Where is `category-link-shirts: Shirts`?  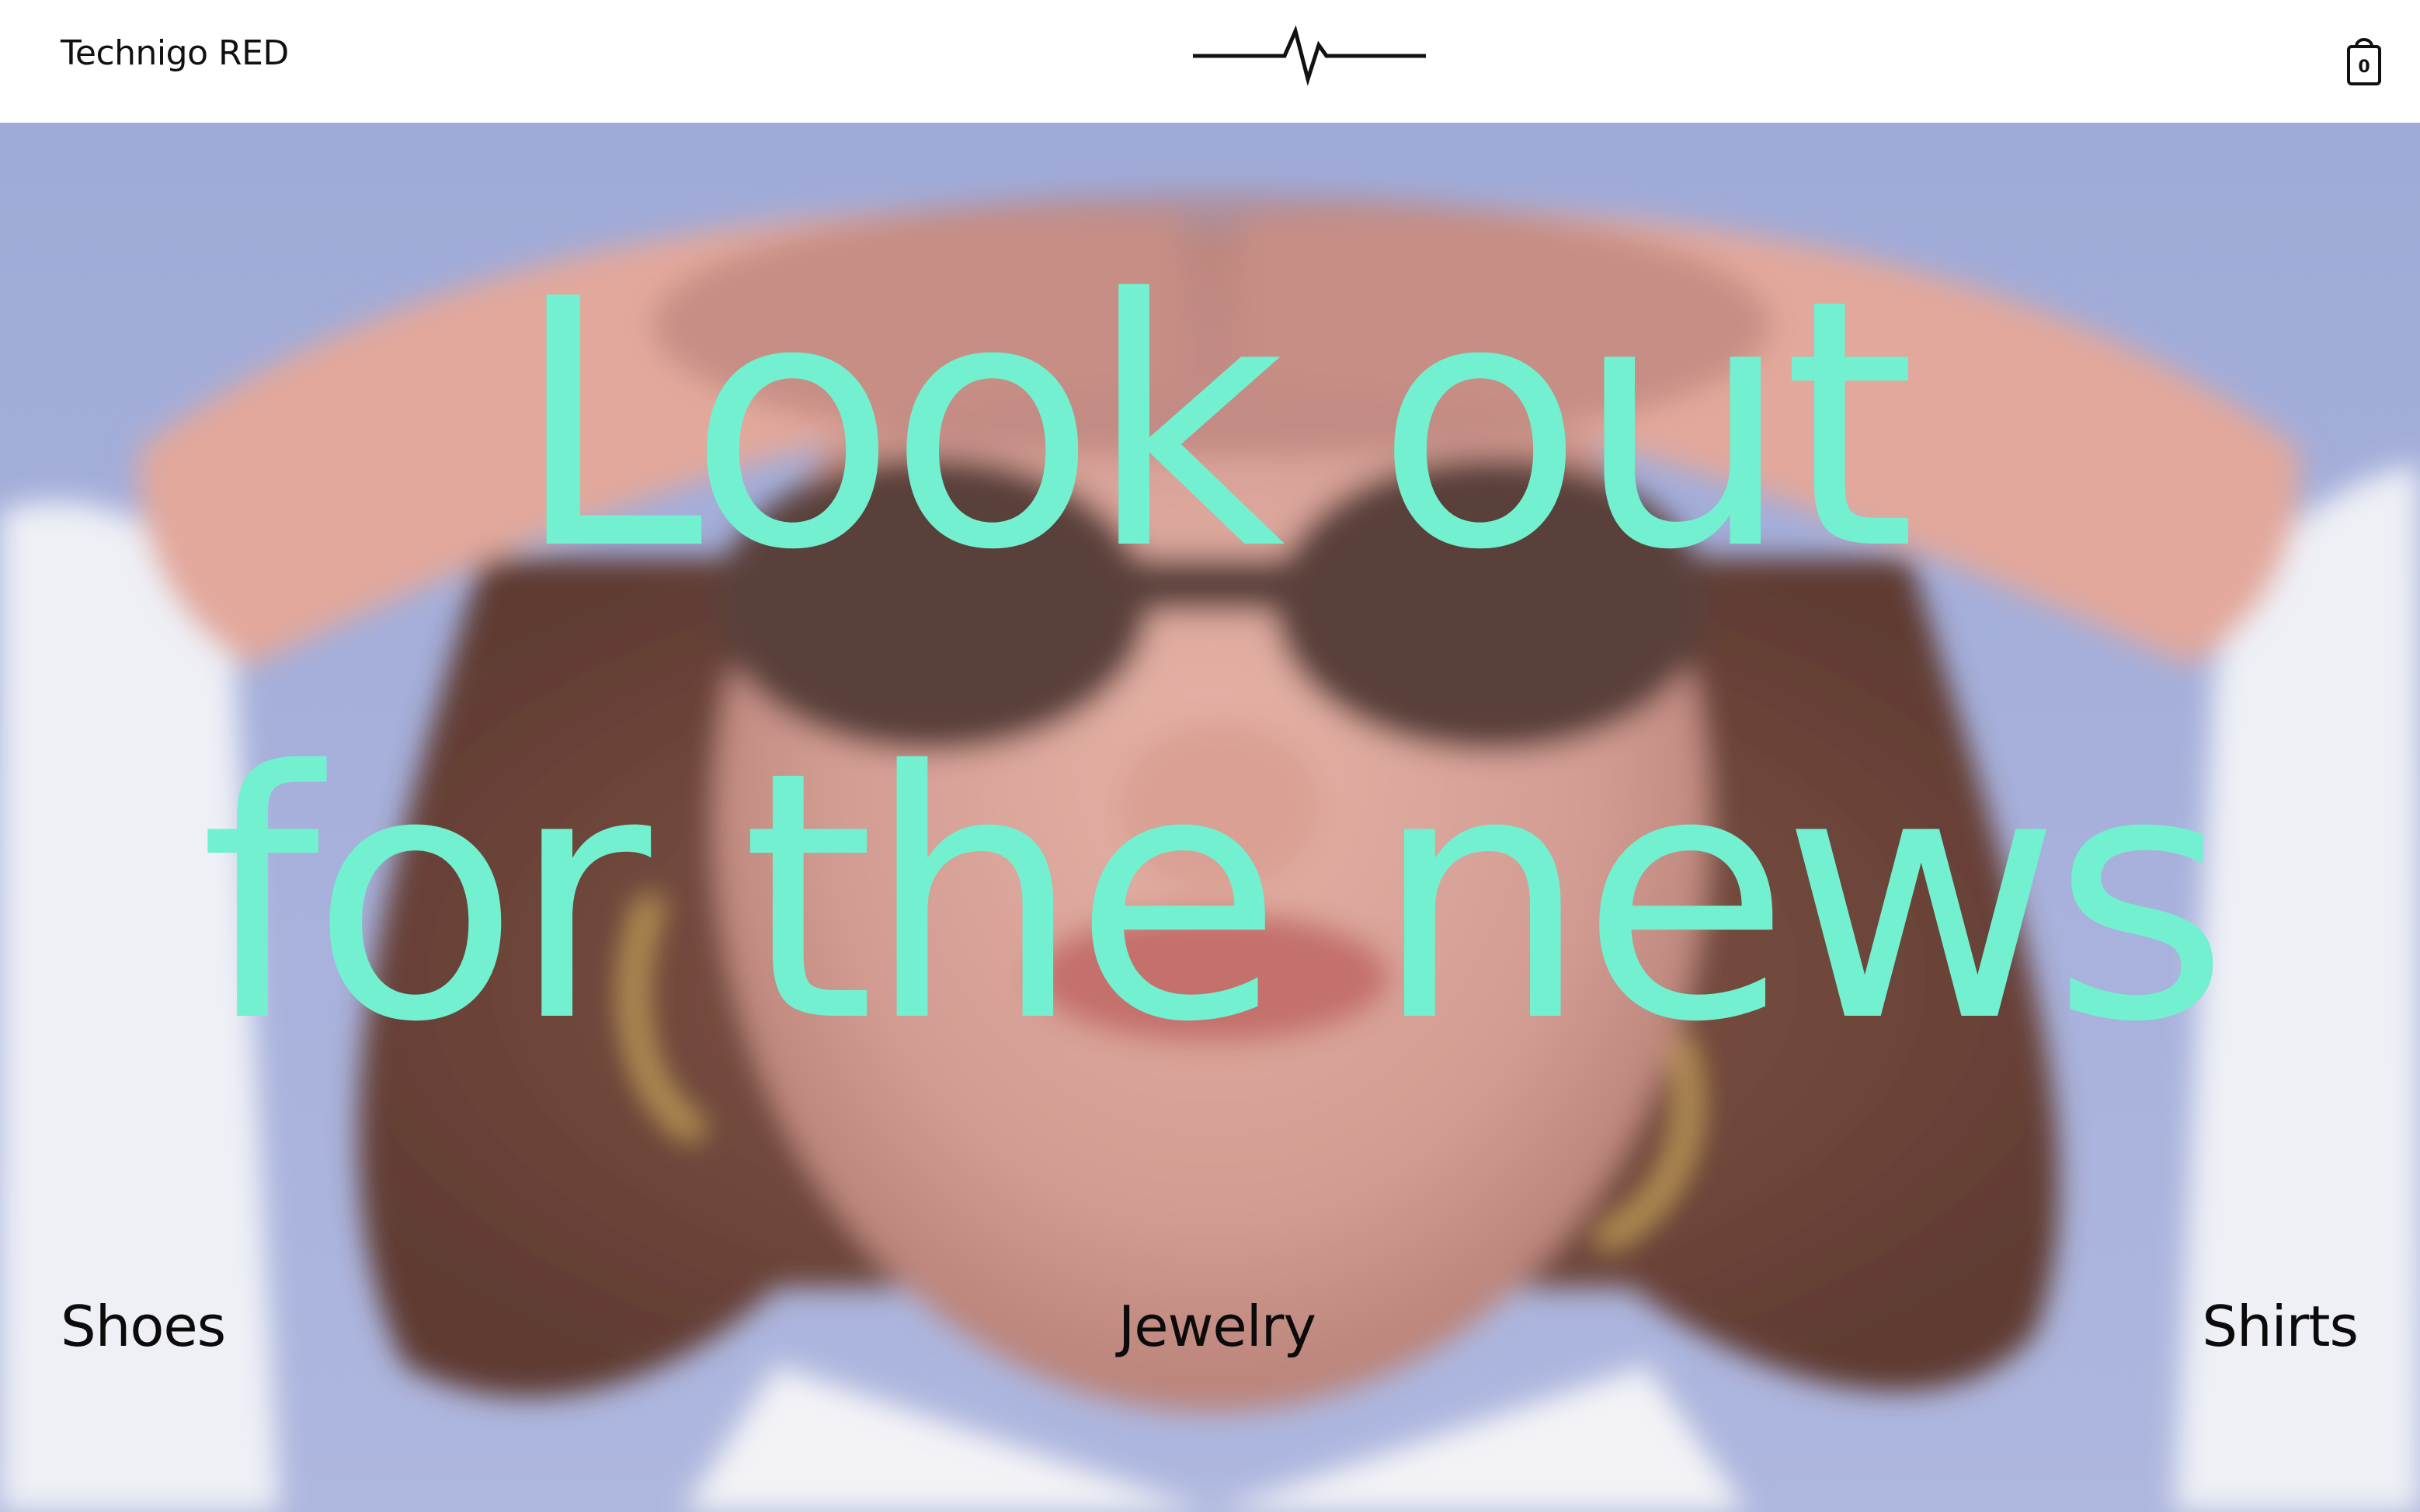 category-link-shirts: Shirts is located at coordinates (2280, 1326).